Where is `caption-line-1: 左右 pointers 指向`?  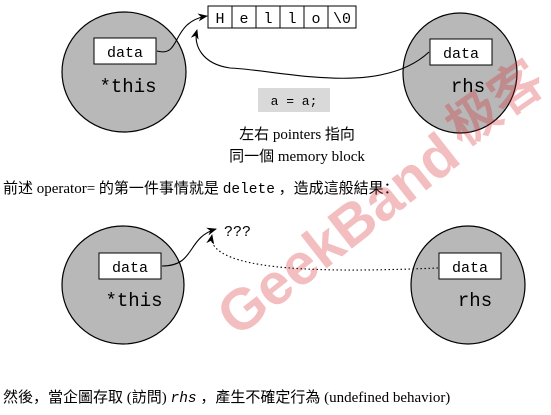 caption-line-1: 左右 pointers 指向 is located at coordinates (297, 134).